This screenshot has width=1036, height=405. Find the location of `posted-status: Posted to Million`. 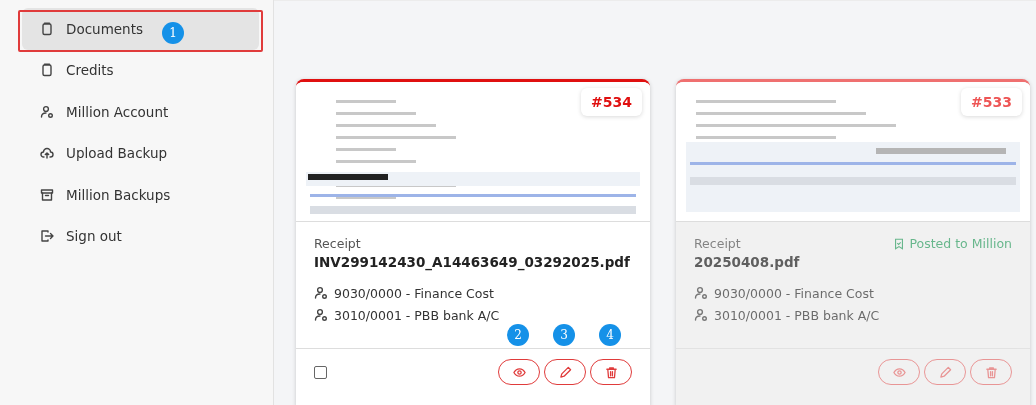

posted-status: Posted to Million is located at coordinates (960, 243).